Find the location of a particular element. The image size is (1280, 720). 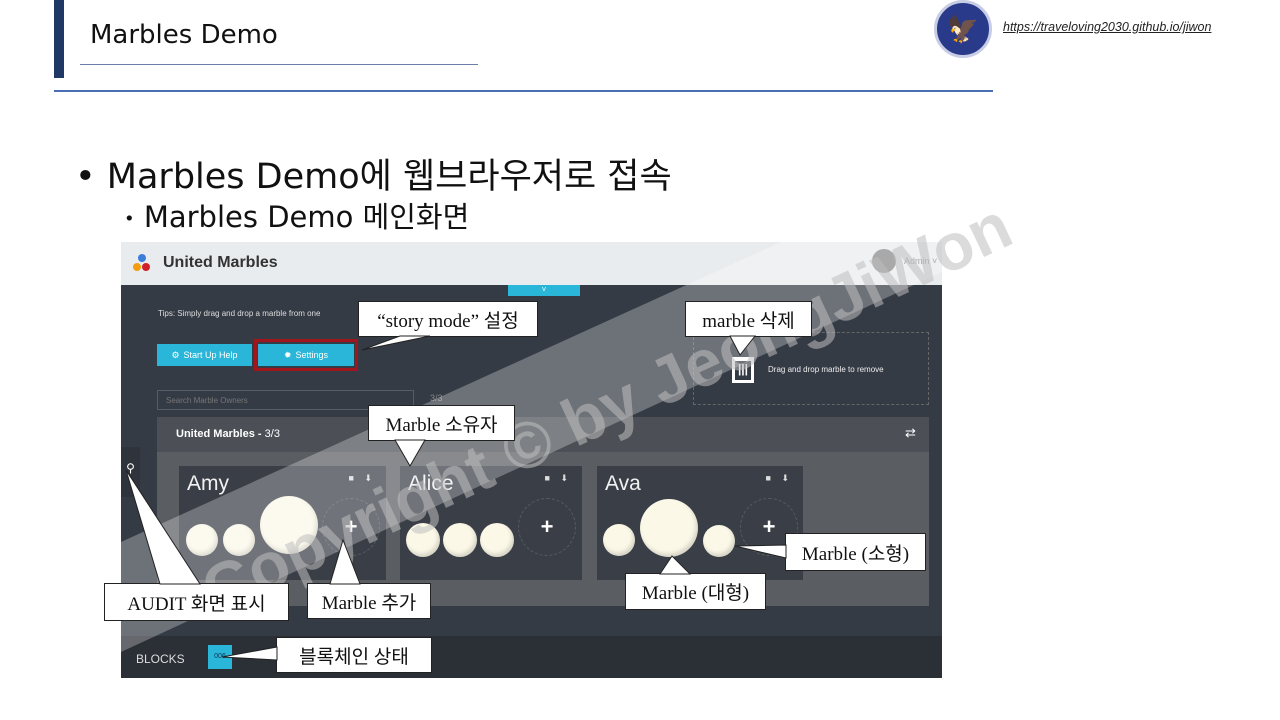

app-header: United Marbles Admin ˅ is located at coordinates (531, 263).